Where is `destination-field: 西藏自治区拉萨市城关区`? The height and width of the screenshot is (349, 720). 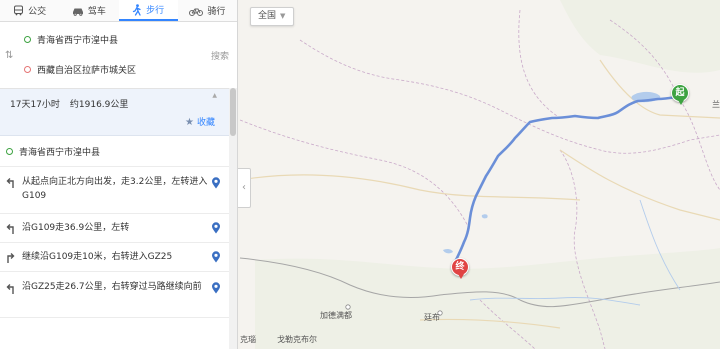 destination-field: 西藏自治区拉萨市城关区 is located at coordinates (111, 69).